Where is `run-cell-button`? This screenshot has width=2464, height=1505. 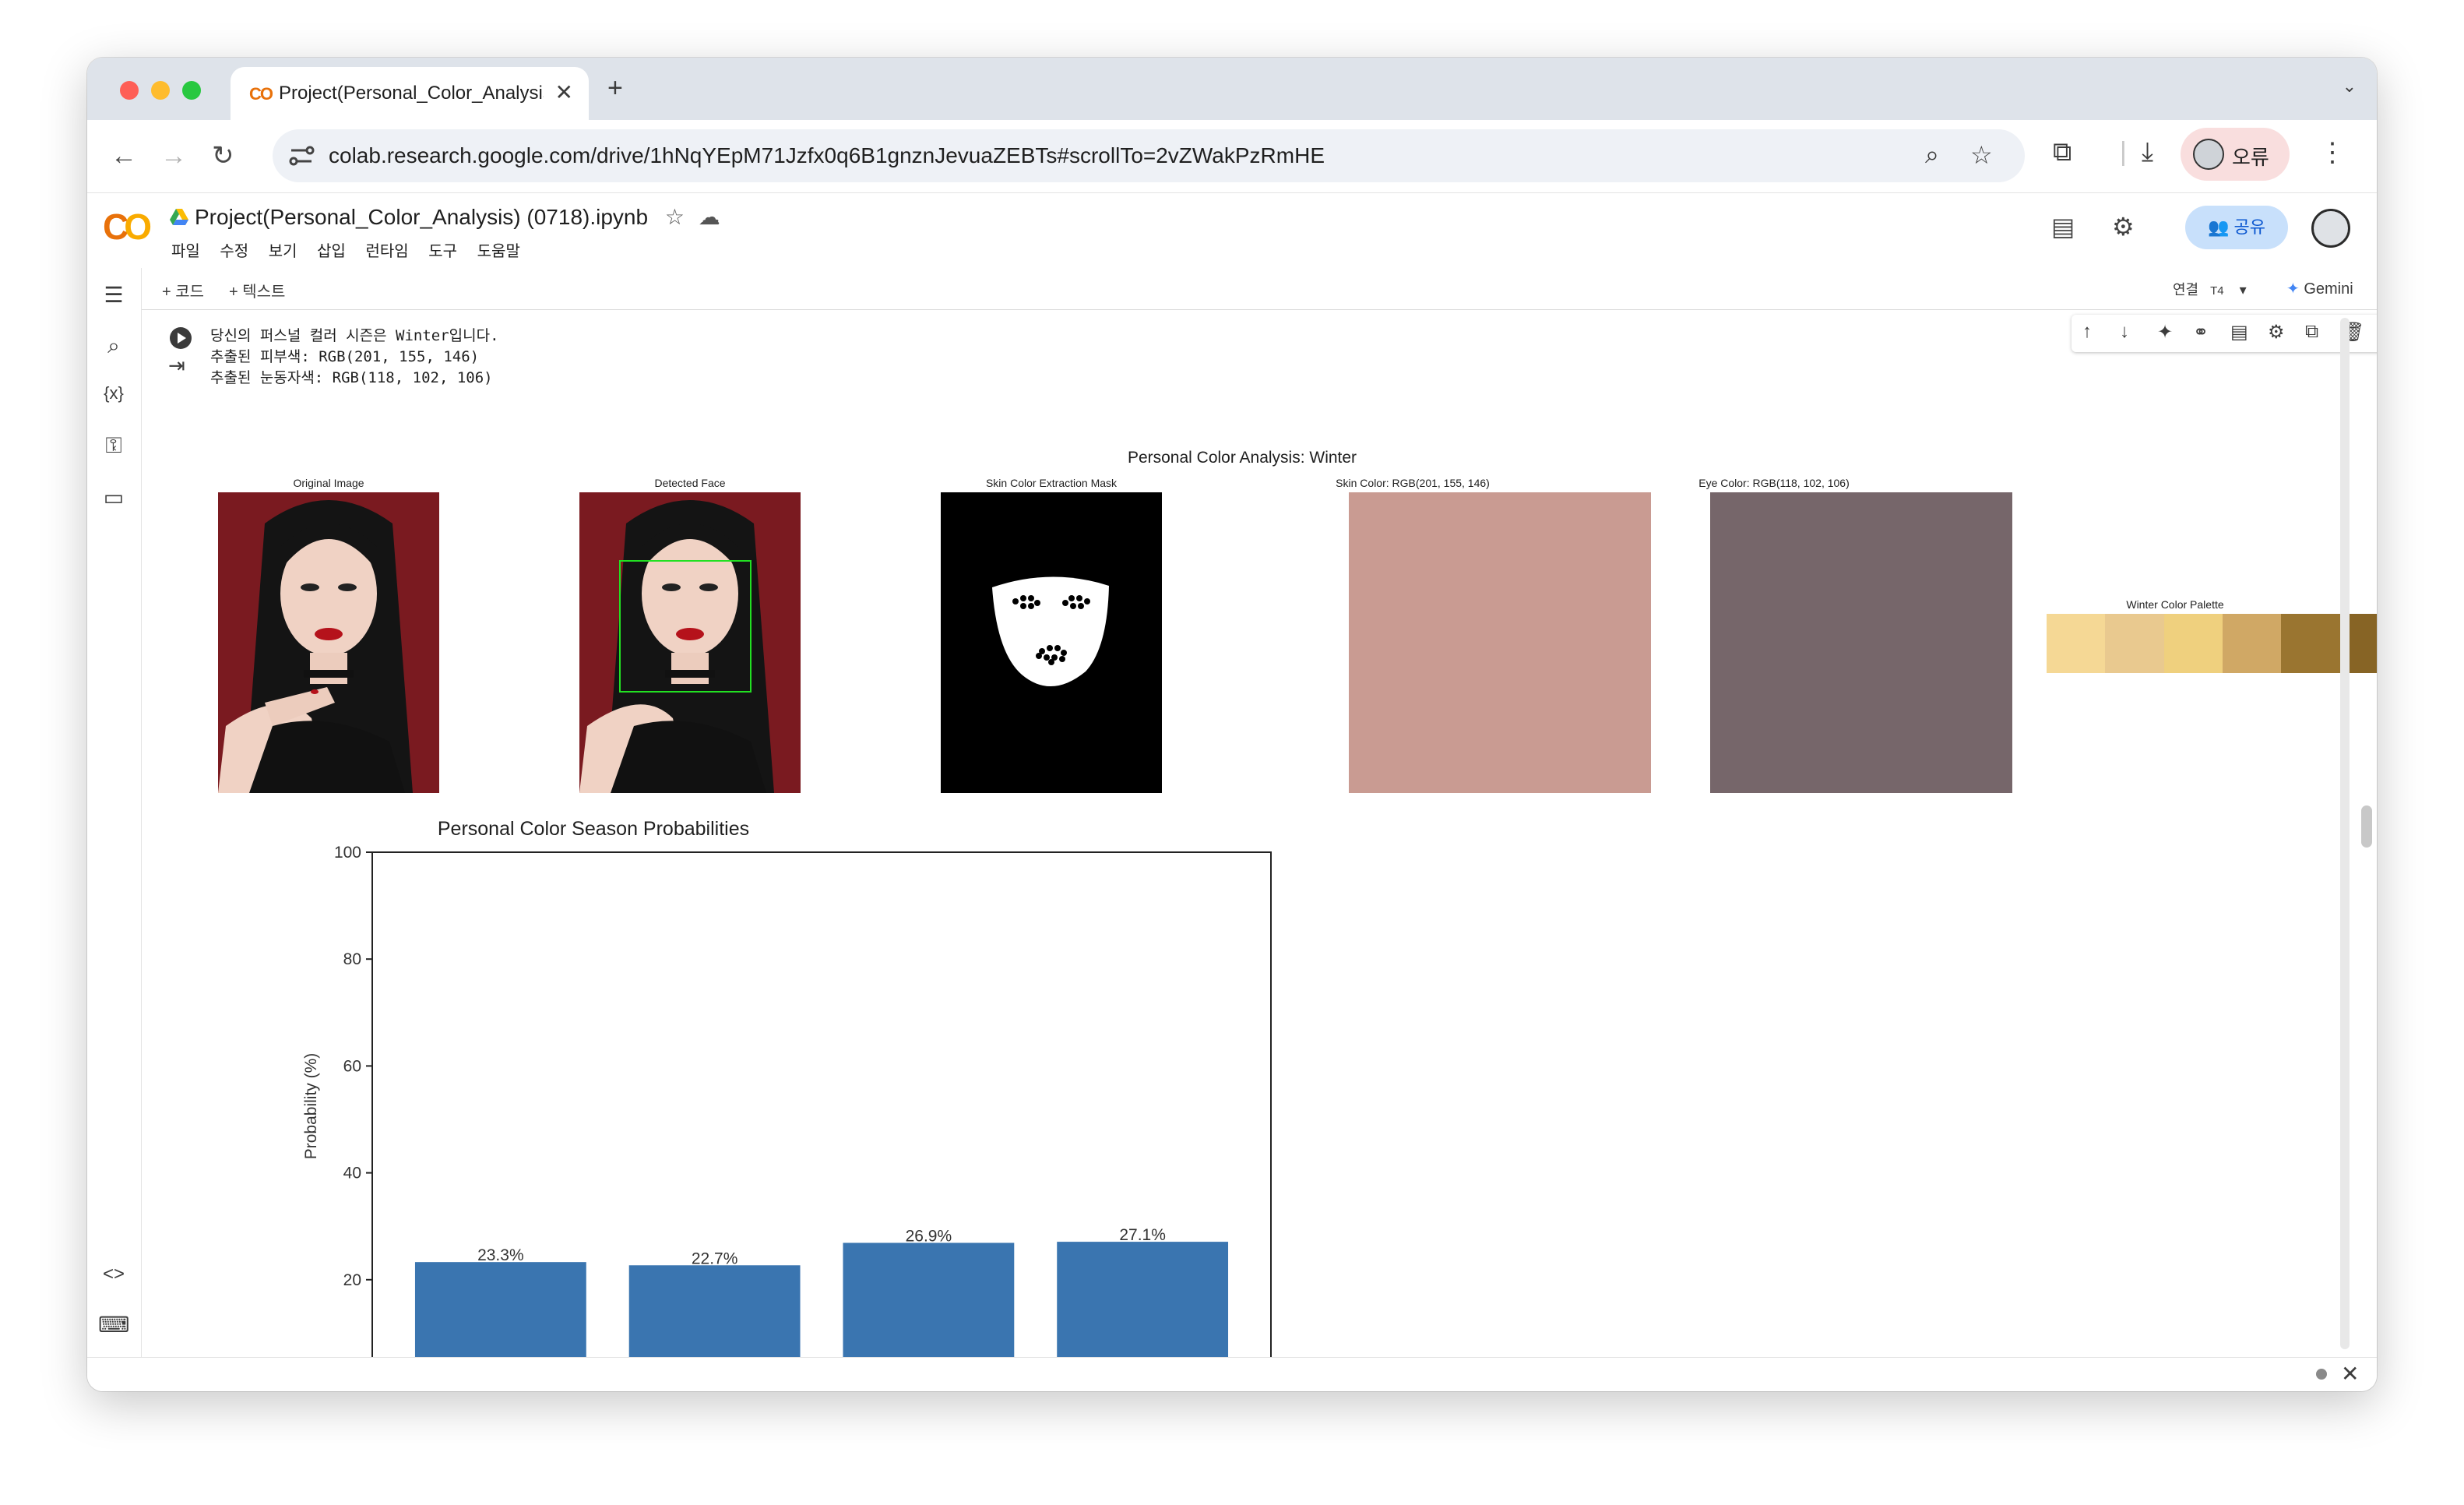 run-cell-button is located at coordinates (181, 338).